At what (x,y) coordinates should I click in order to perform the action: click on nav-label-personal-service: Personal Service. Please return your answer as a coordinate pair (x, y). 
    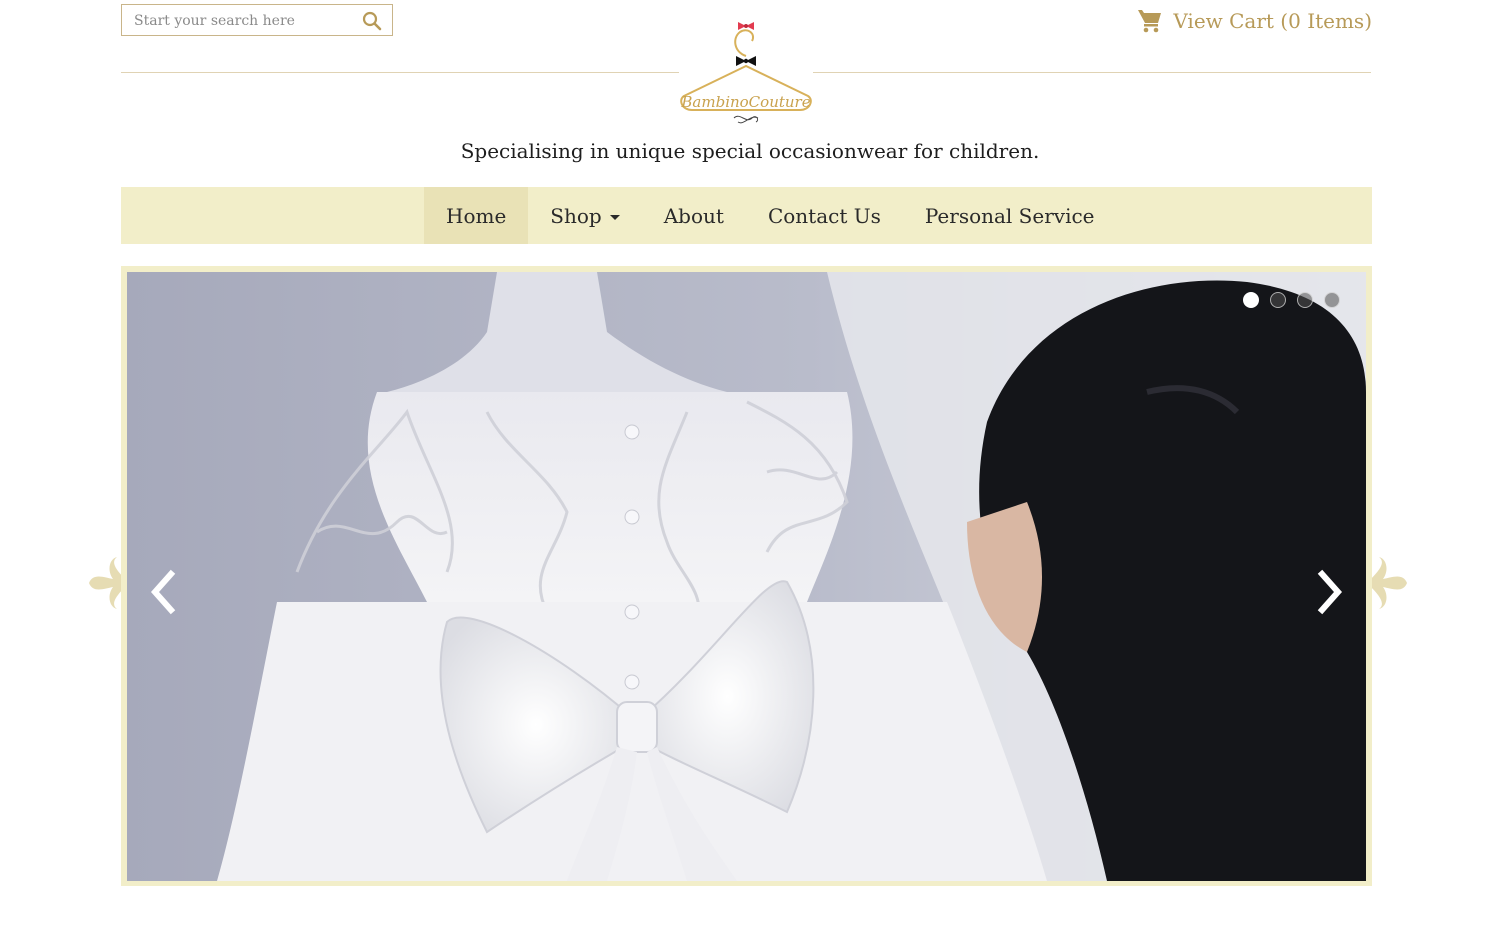
    Looking at the image, I should click on (1009, 215).